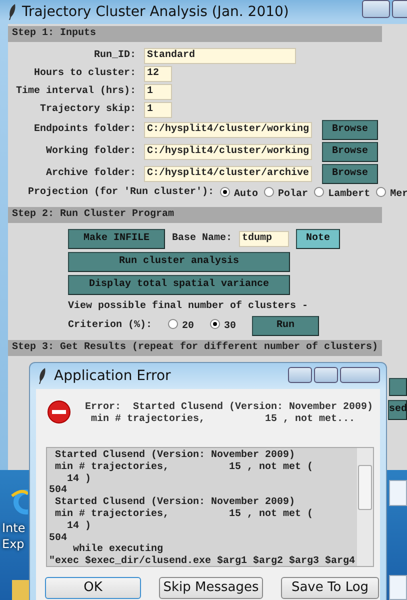  I want to click on field-label: Trajectory skip:, so click(87, 110).